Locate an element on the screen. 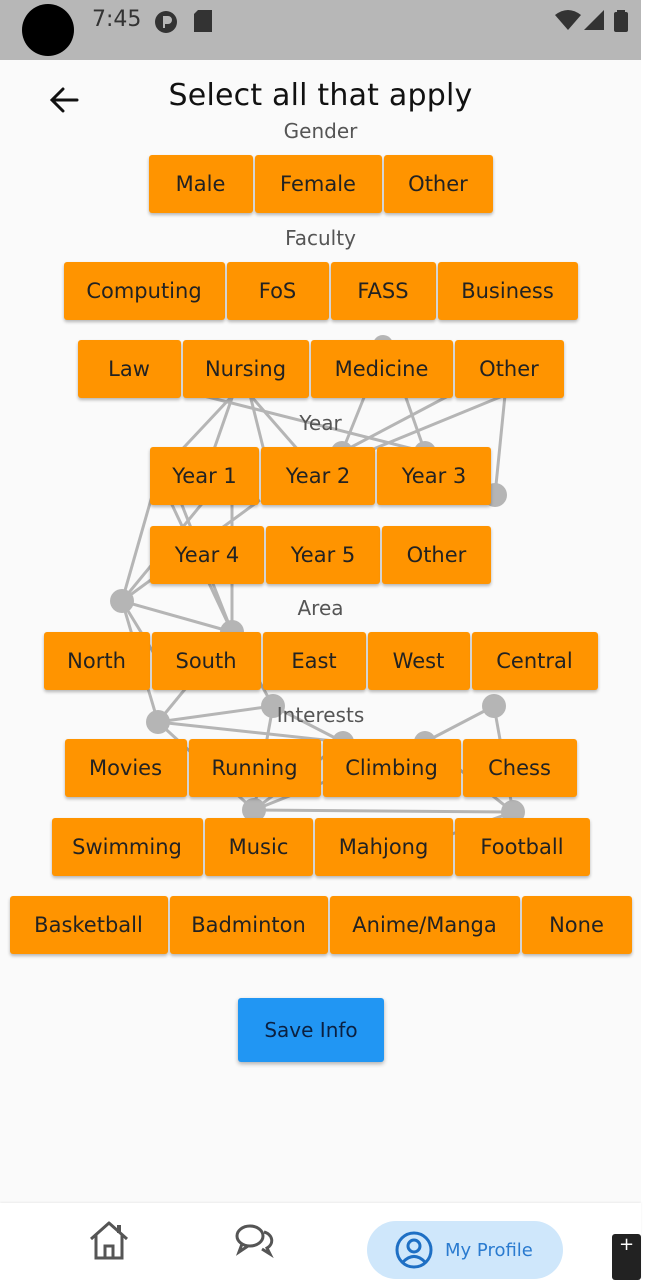 Image resolution: width=654 pixels, height=1280 pixels. chip-year-2: Year 2 is located at coordinates (318, 476).